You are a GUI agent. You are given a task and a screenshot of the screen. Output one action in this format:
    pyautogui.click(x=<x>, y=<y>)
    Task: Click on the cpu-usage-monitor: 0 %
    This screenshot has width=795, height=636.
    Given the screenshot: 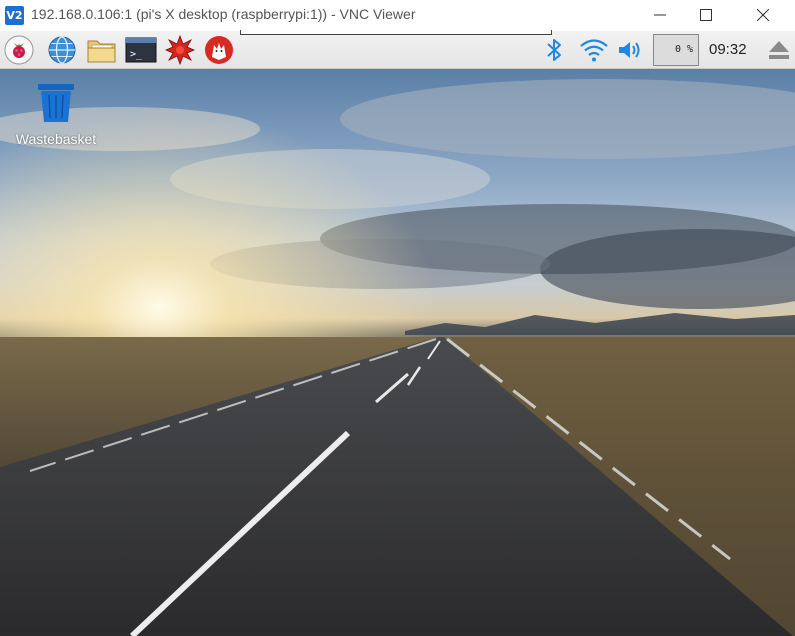 What is the action you would take?
    pyautogui.click(x=676, y=50)
    